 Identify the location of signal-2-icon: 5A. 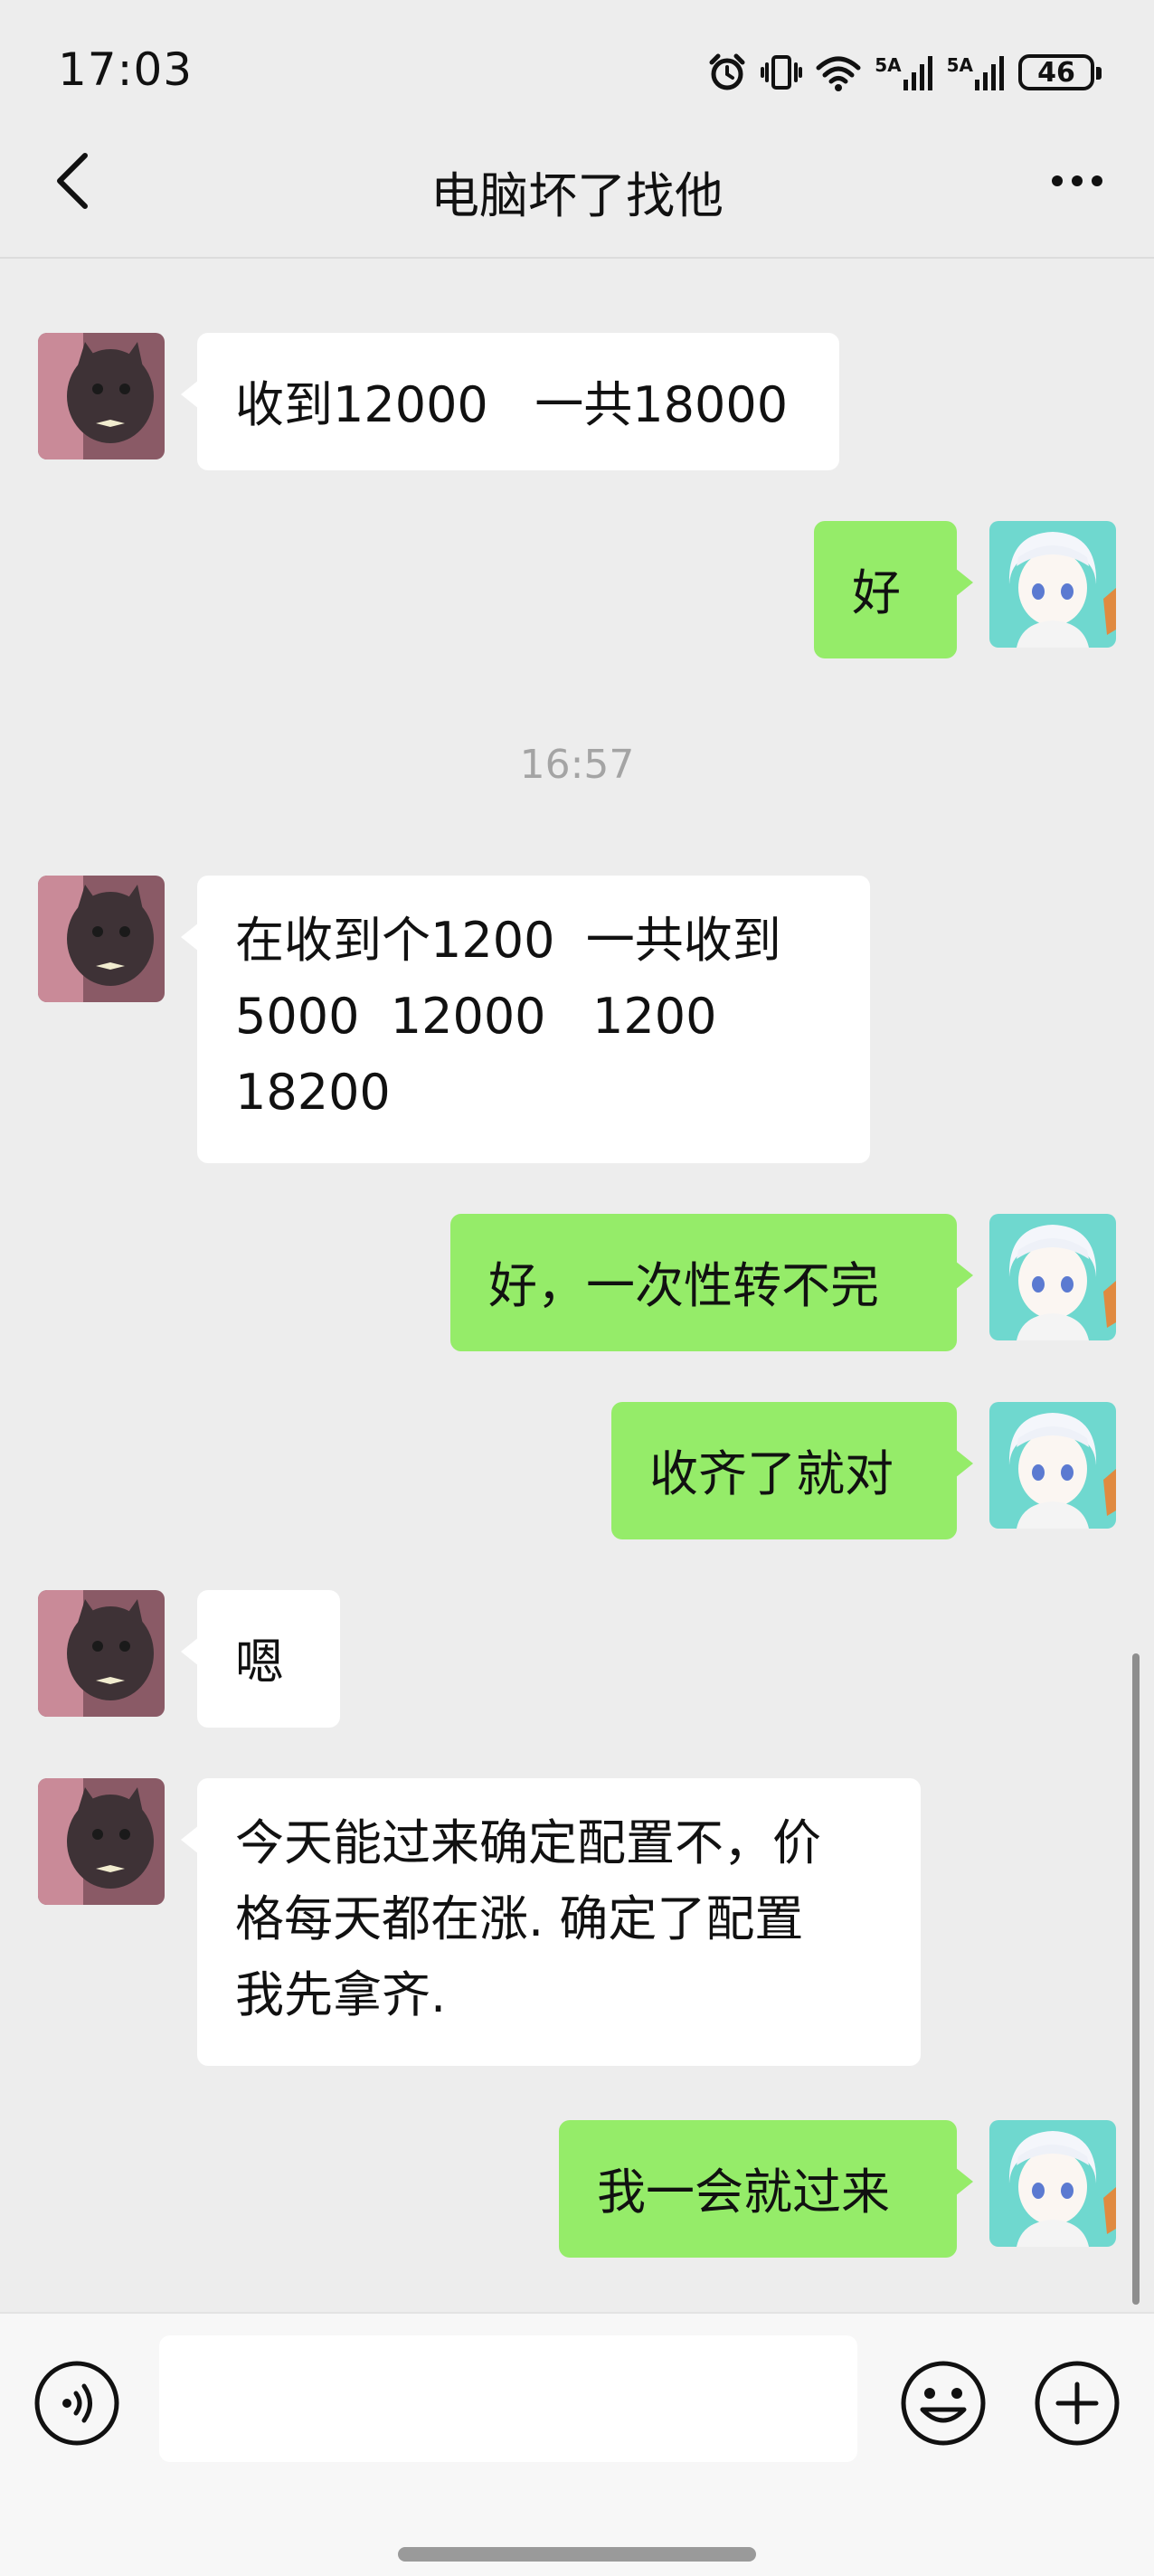
(976, 72).